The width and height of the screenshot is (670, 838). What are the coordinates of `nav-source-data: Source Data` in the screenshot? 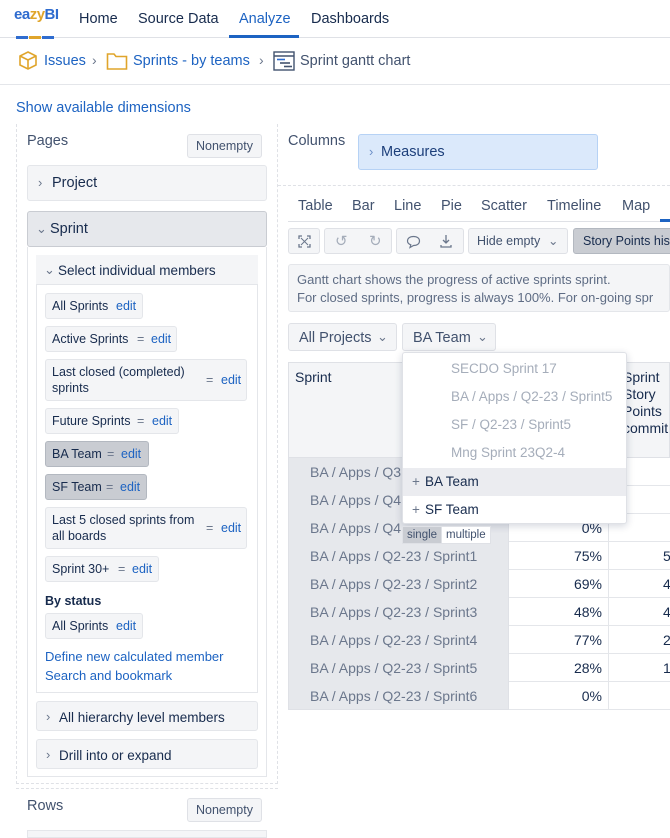 It's located at (178, 19).